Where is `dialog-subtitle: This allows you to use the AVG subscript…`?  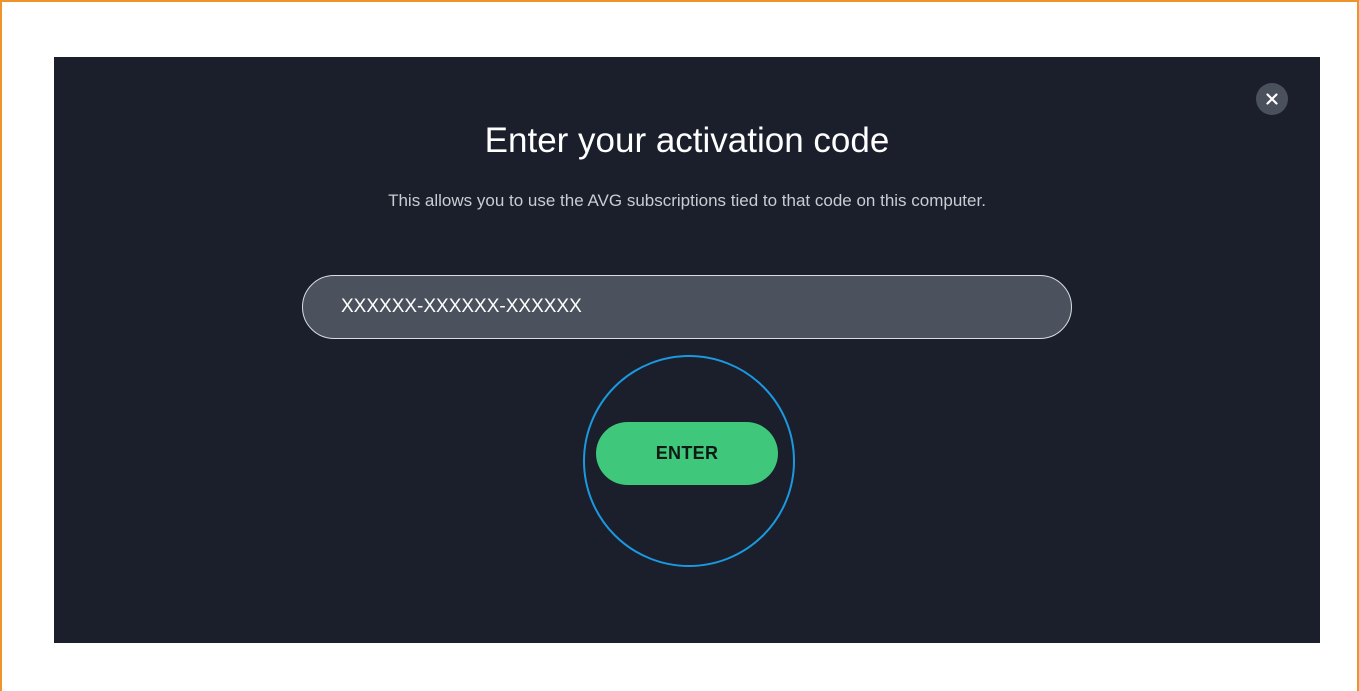 dialog-subtitle: This allows you to use the AVG subscript… is located at coordinates (687, 200).